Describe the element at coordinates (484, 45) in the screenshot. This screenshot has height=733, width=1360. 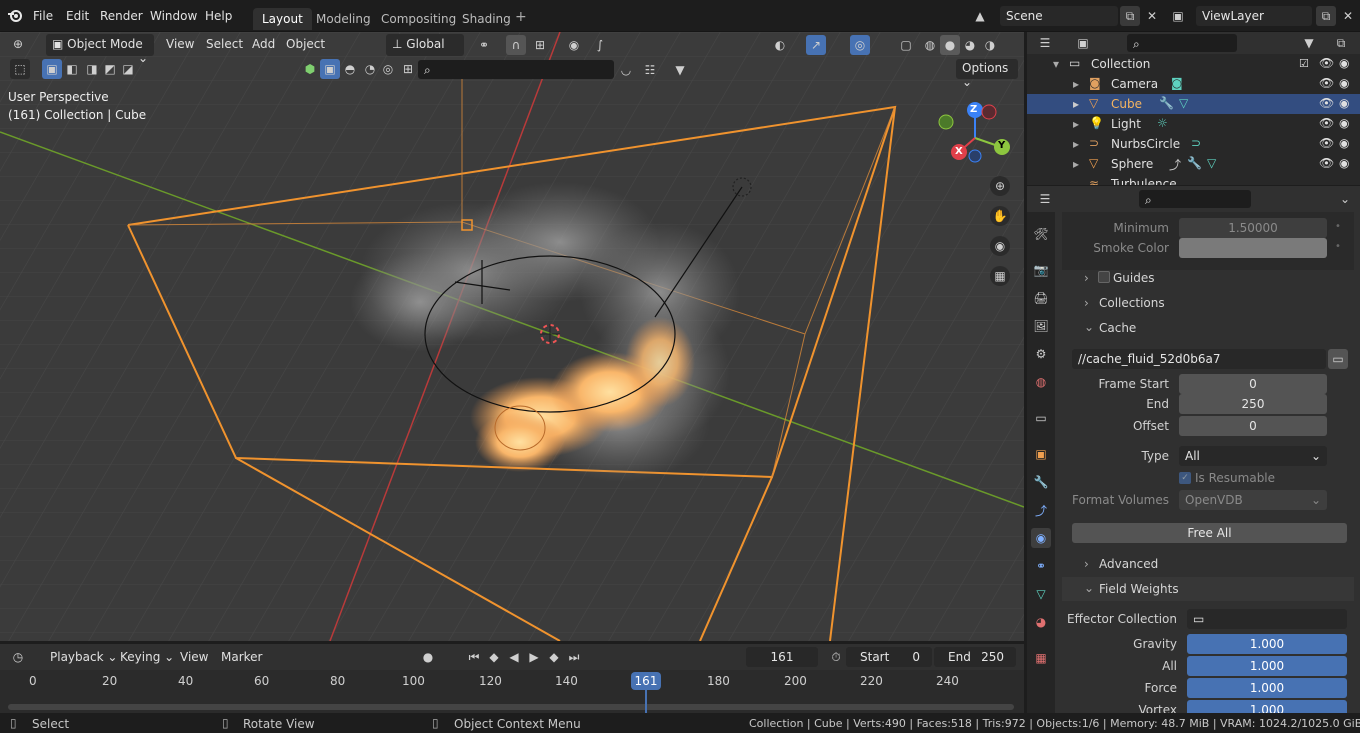
I see `pivot-icon: ⚭` at that location.